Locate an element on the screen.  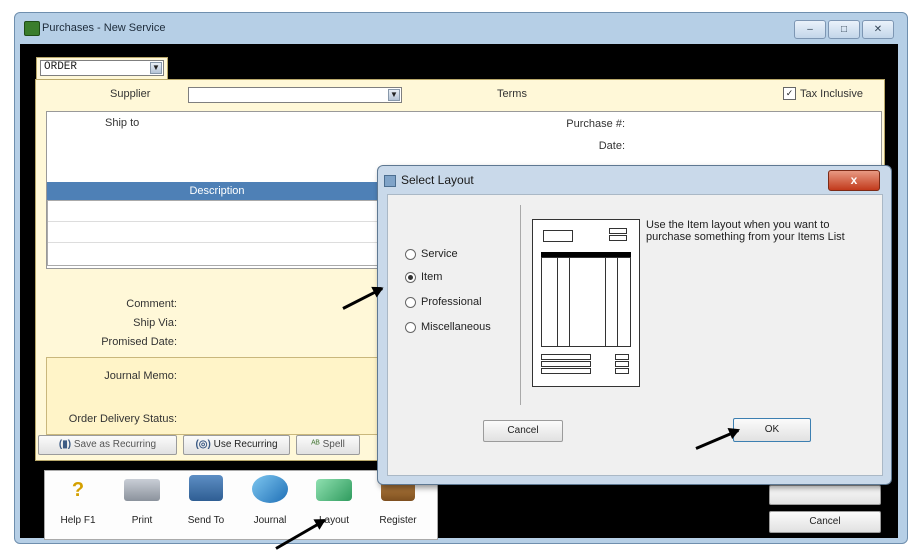
journal-button: Journal is located at coordinates (270, 505).